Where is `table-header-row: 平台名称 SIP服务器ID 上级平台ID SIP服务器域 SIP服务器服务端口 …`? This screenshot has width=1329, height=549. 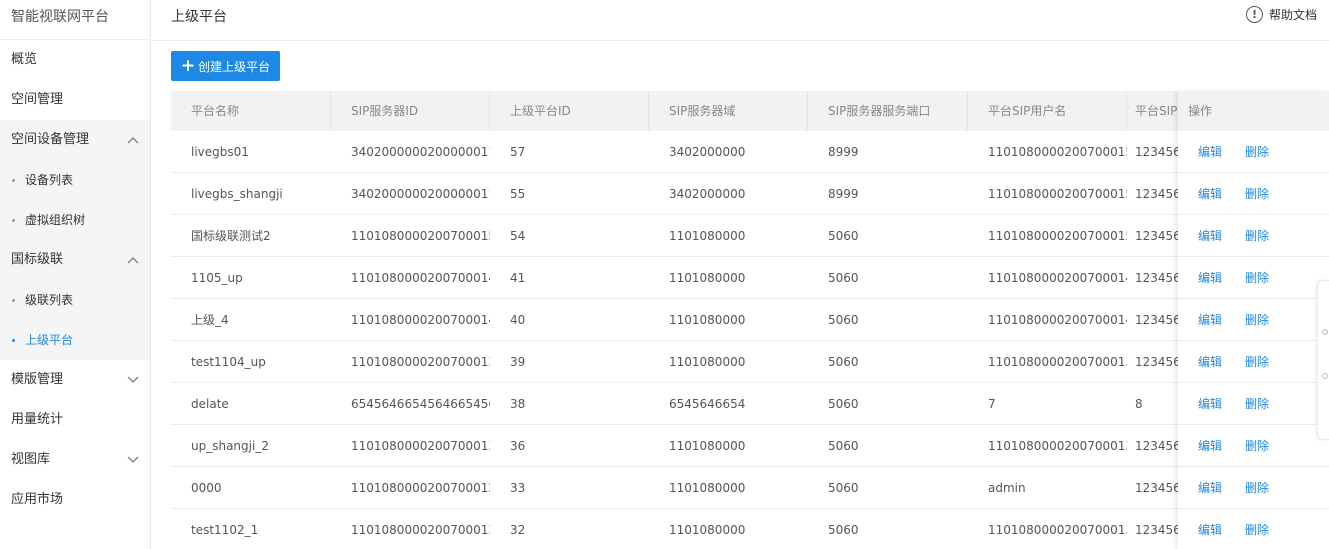
table-header-row: 平台名称 SIP服务器ID 上级平台ID SIP服务器域 SIP服务器服务端口 … is located at coordinates (750, 111).